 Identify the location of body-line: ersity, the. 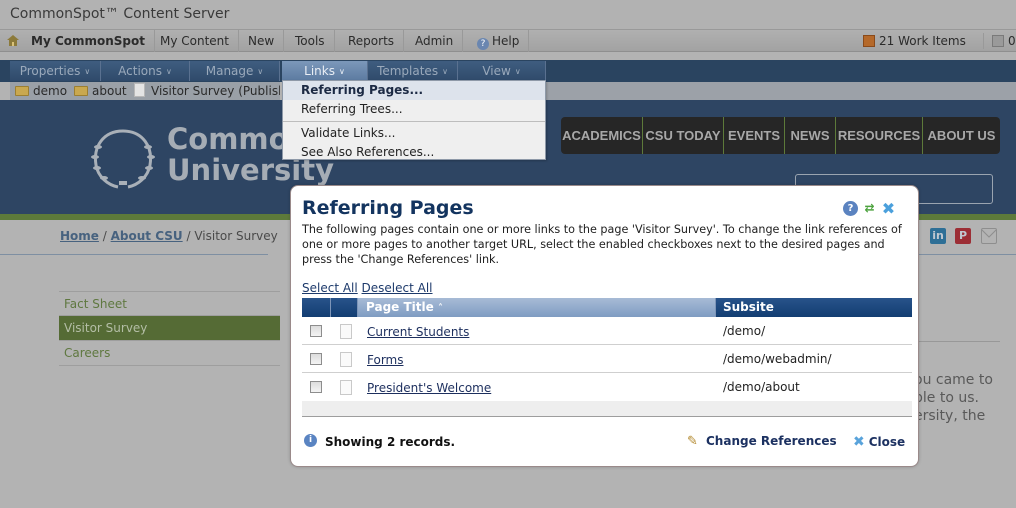
(950, 416).